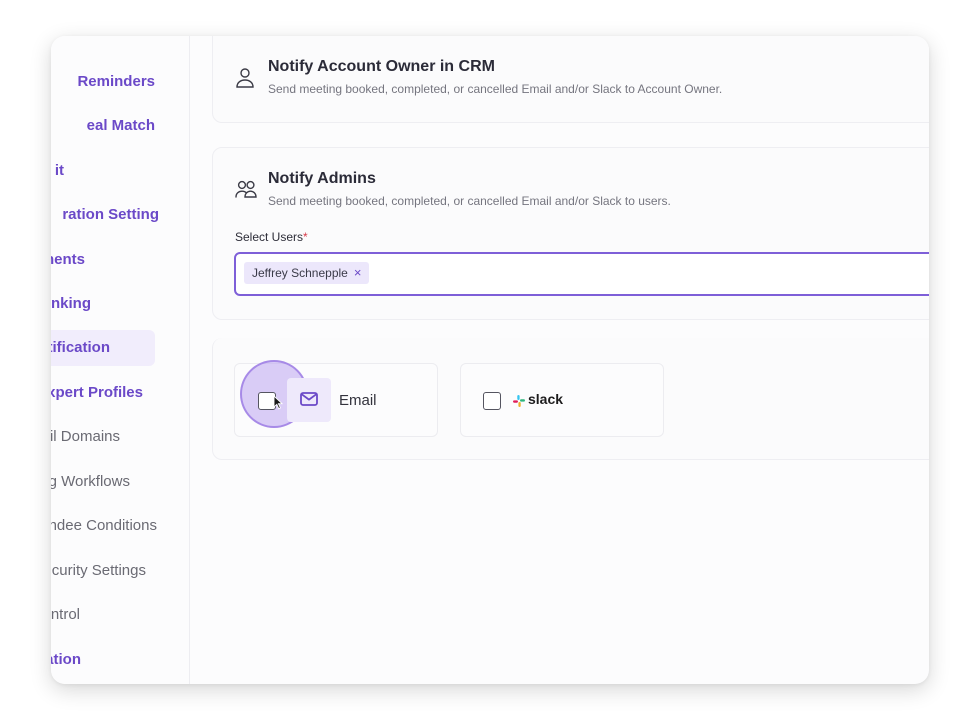  I want to click on sidebar-item-security-settings: curity Settings, so click(103, 571).